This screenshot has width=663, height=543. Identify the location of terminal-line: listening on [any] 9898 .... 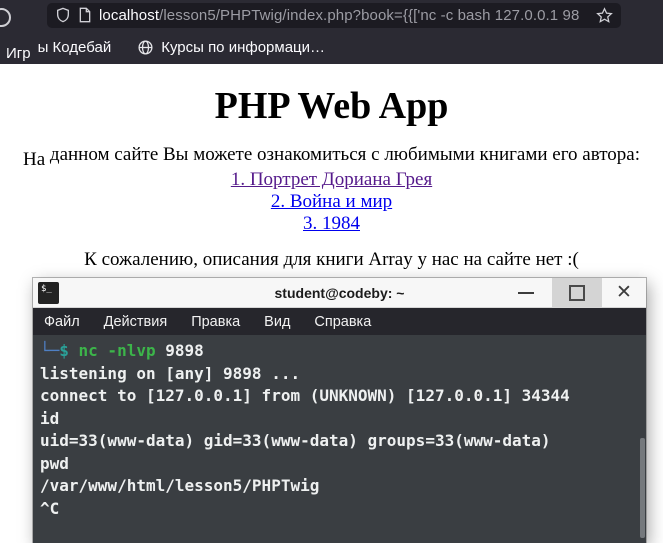
(170, 373).